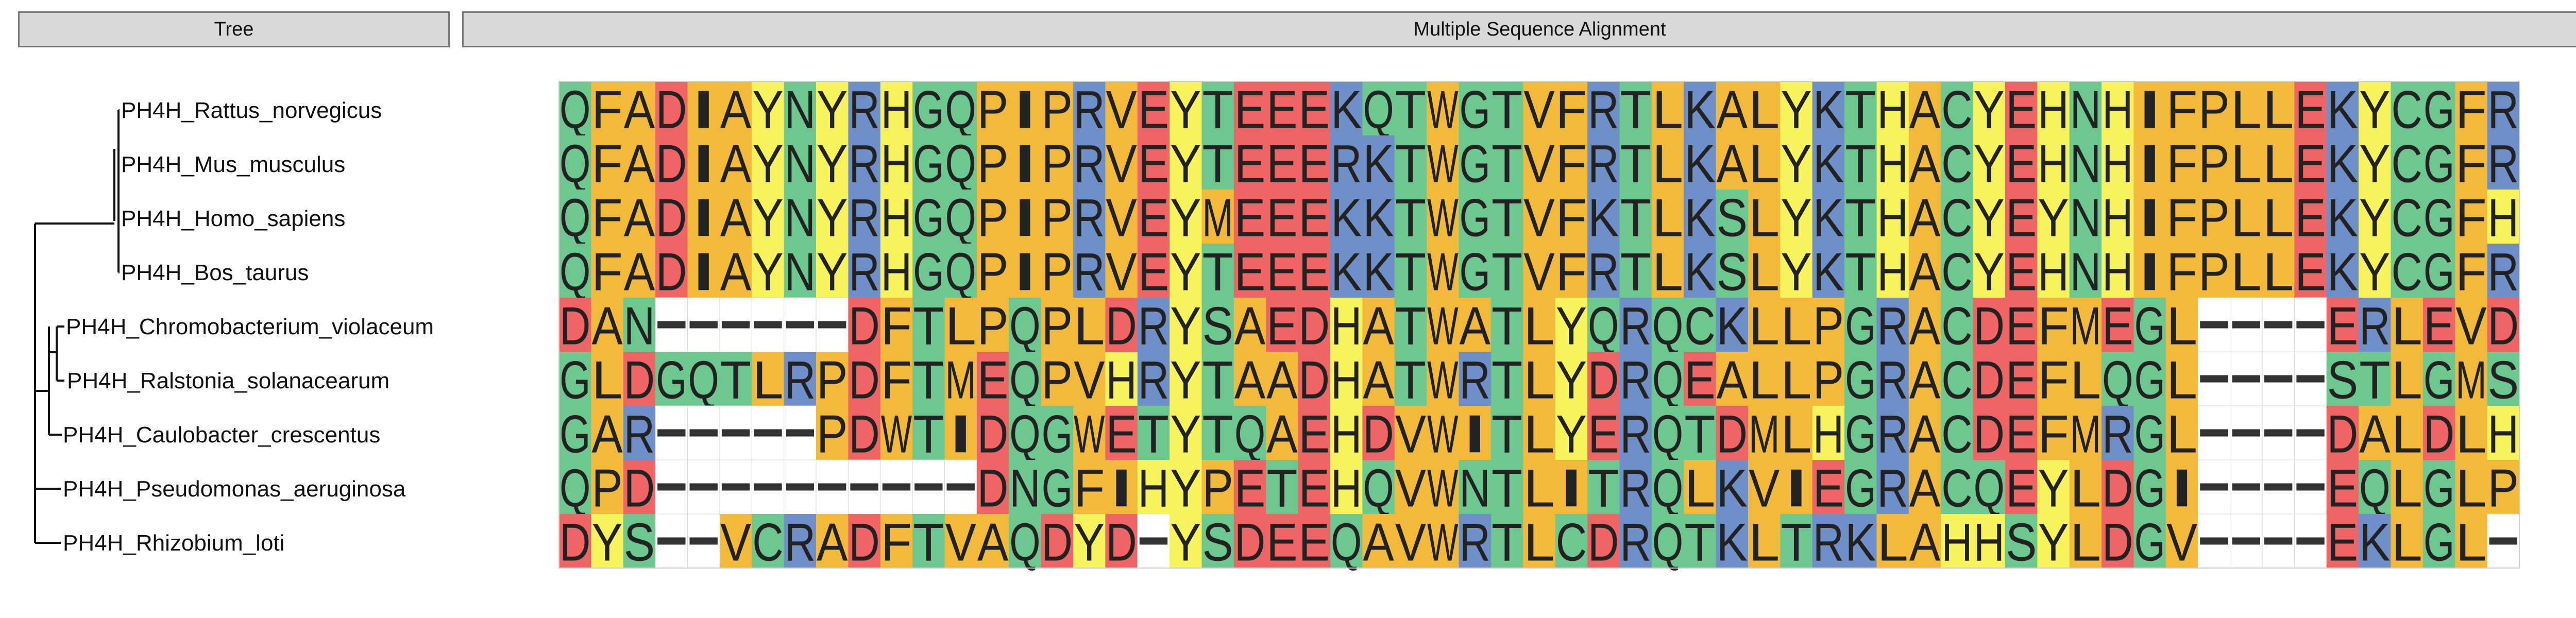 The width and height of the screenshot is (2576, 618). I want to click on residue-letter: S, so click(1217, 326).